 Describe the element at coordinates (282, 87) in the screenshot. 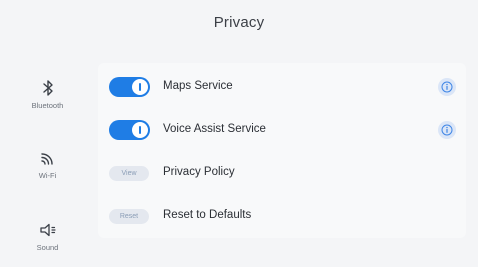

I see `setting-row-maps: Maps Service` at that location.